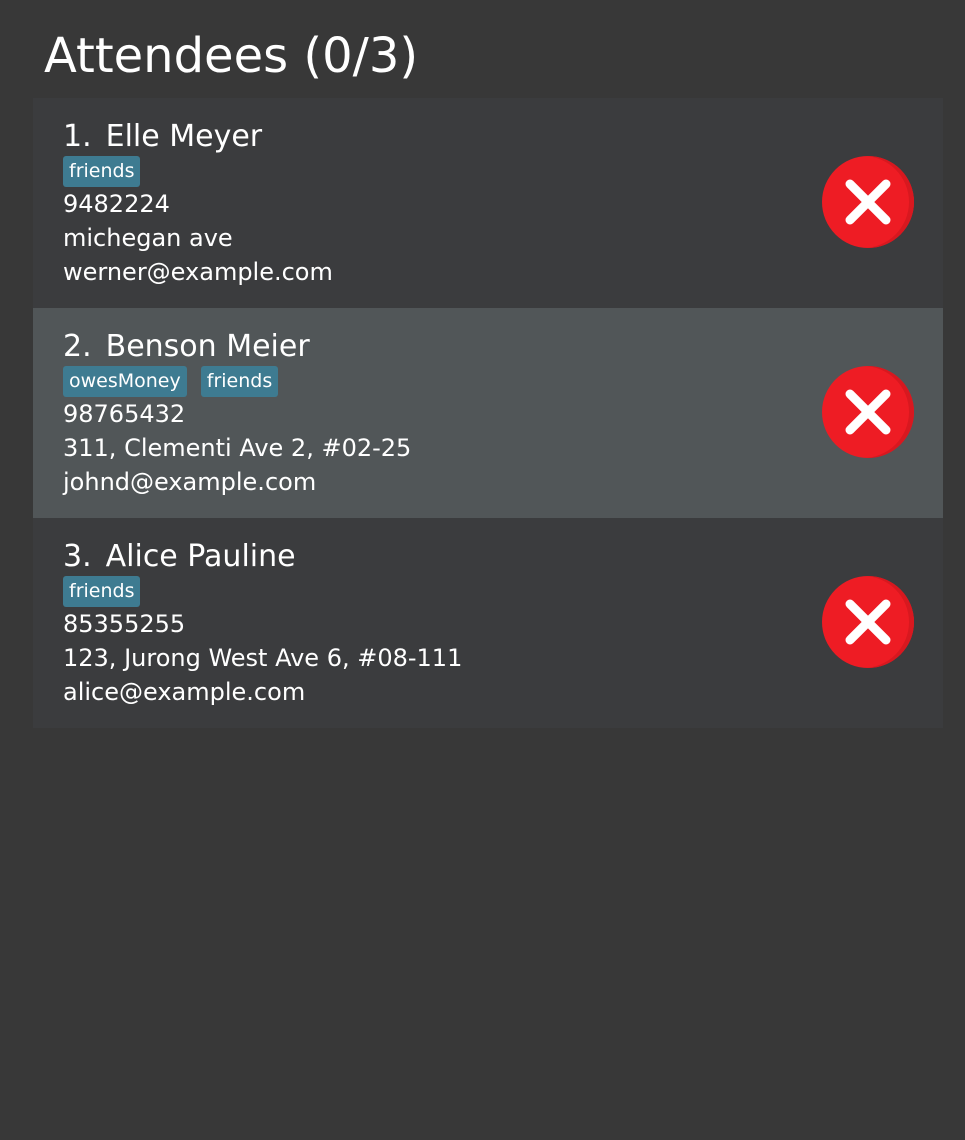  I want to click on attendee-phone: 98765432, so click(124, 414).